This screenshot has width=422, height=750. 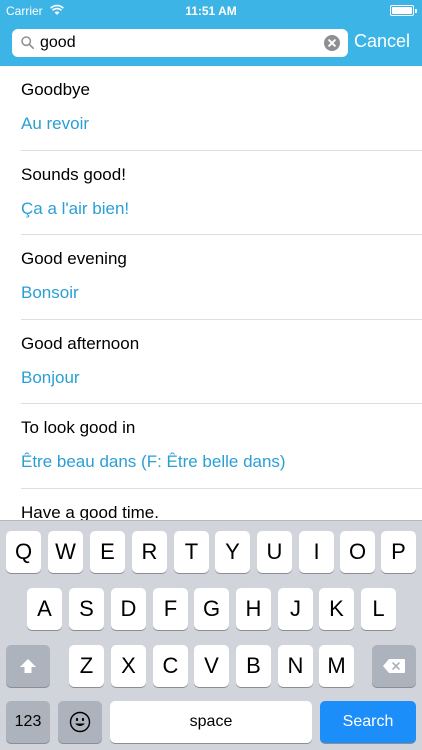 I want to click on phrase-french: Bonjour, so click(x=50, y=377).